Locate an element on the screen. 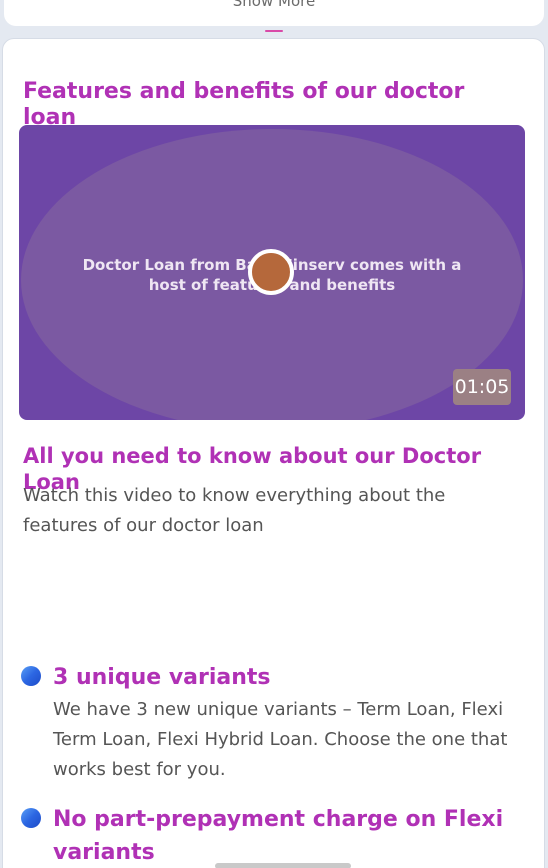 The width and height of the screenshot is (548, 868). show-more-link: Show More is located at coordinates (274, 5).